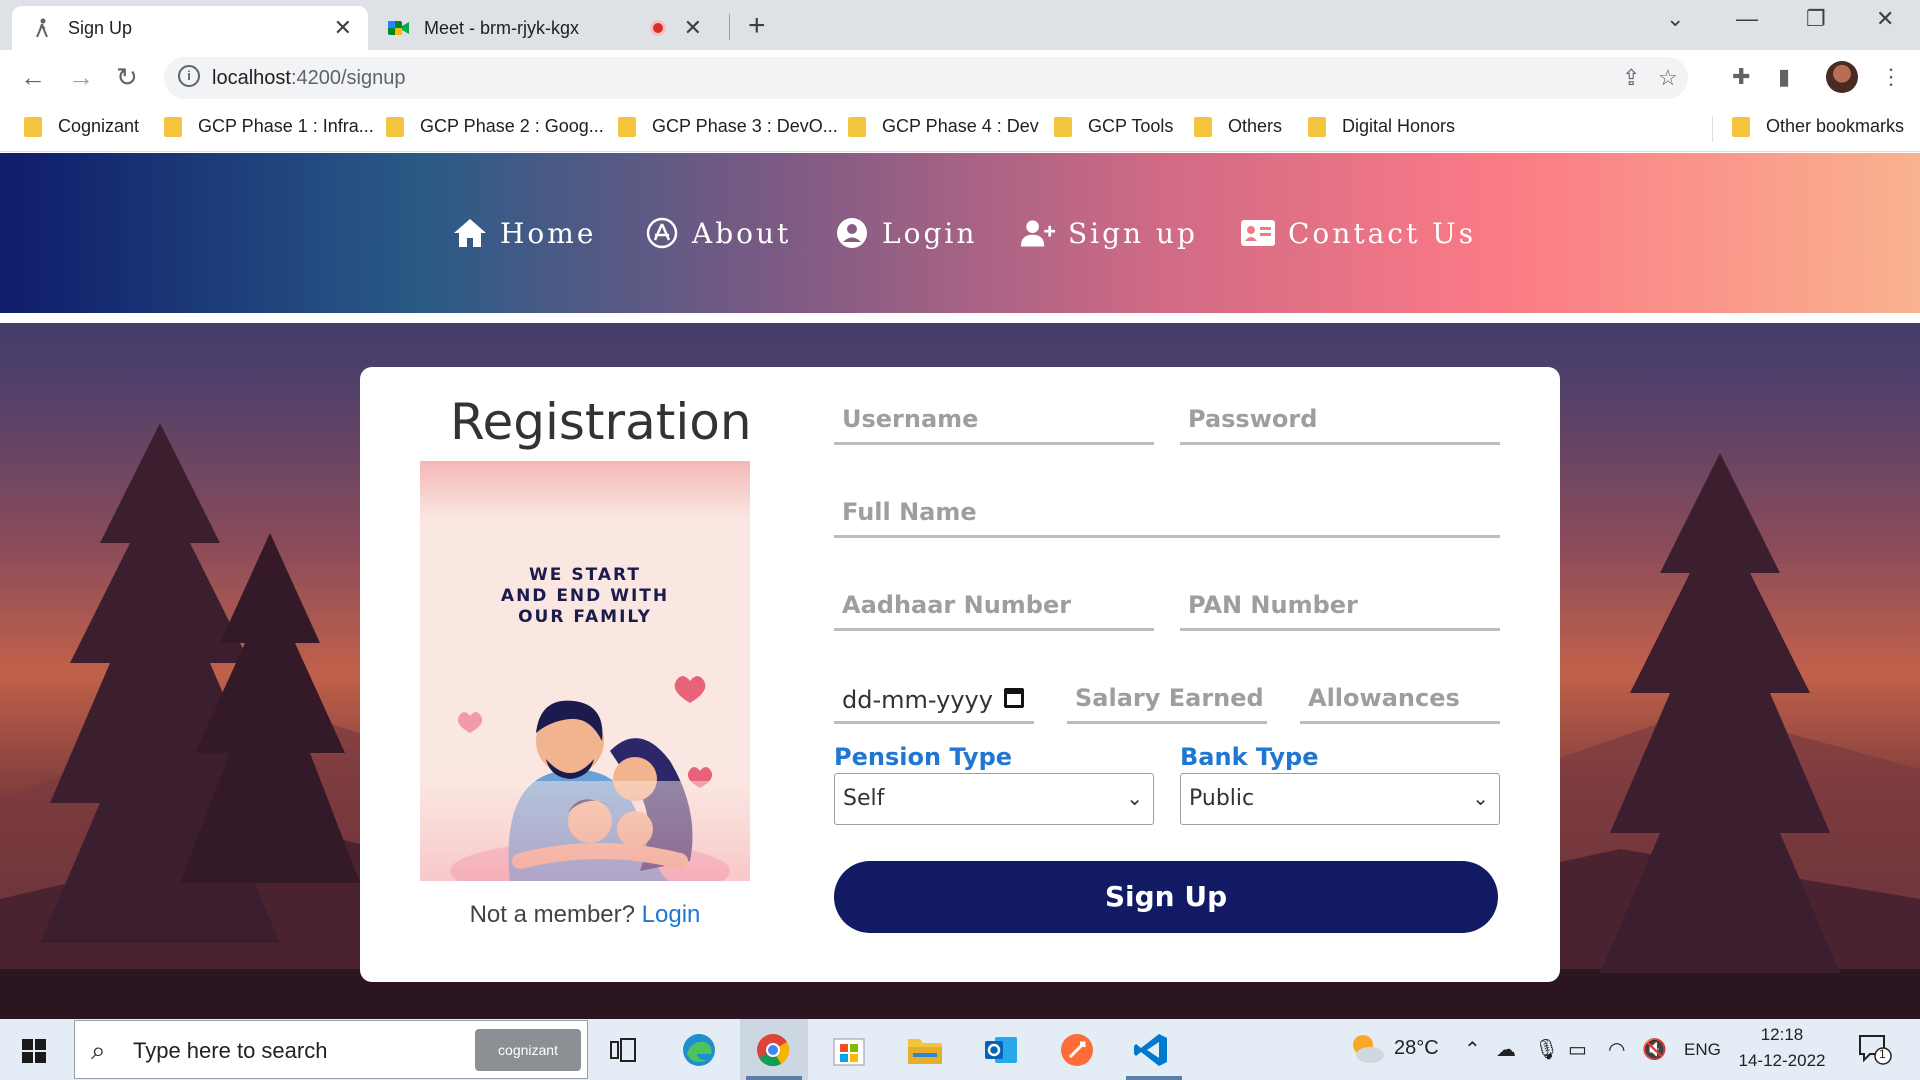 This screenshot has width=1920, height=1080. What do you see at coordinates (662, 233) in the screenshot?
I see `app-store-icon` at bounding box center [662, 233].